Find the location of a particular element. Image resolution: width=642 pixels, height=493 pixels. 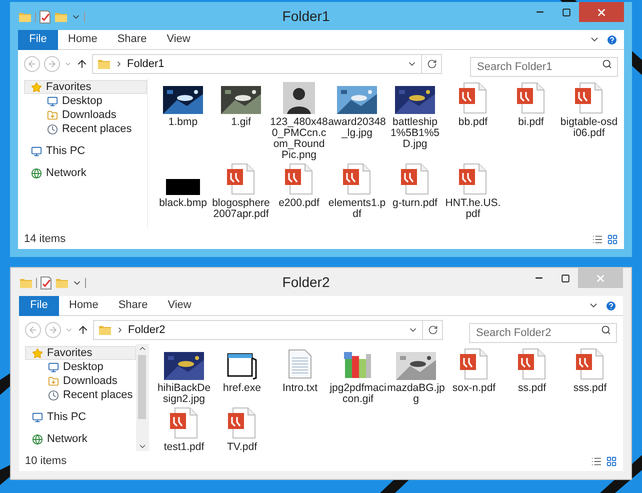

star-icon is located at coordinates (37, 353).